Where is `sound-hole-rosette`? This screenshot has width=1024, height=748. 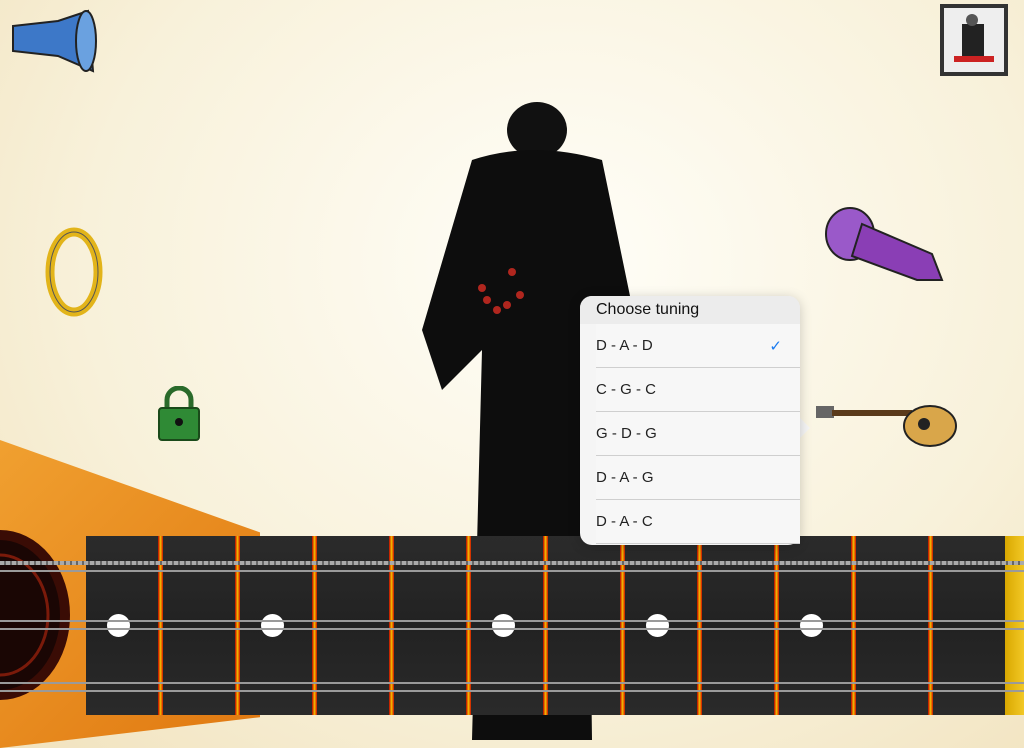 sound-hole-rosette is located at coordinates (35, 615).